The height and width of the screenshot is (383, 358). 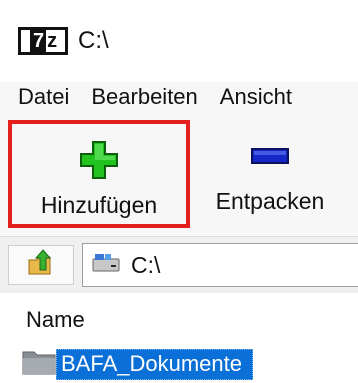 I want to click on extract-button: Entpacken, so click(x=270, y=174).